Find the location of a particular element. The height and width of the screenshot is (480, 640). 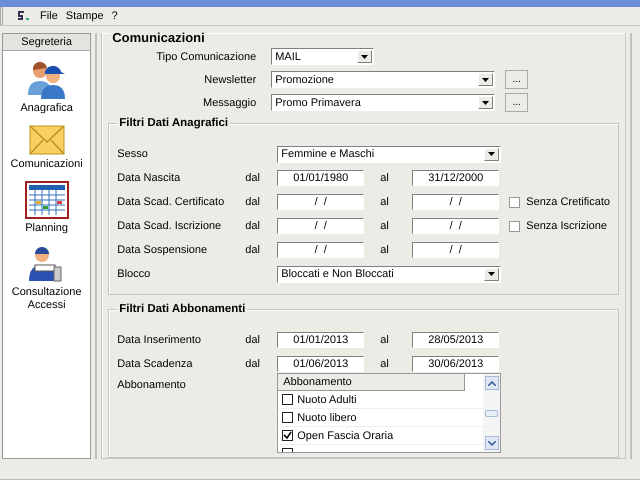

scroll-thumb is located at coordinates (491, 413).